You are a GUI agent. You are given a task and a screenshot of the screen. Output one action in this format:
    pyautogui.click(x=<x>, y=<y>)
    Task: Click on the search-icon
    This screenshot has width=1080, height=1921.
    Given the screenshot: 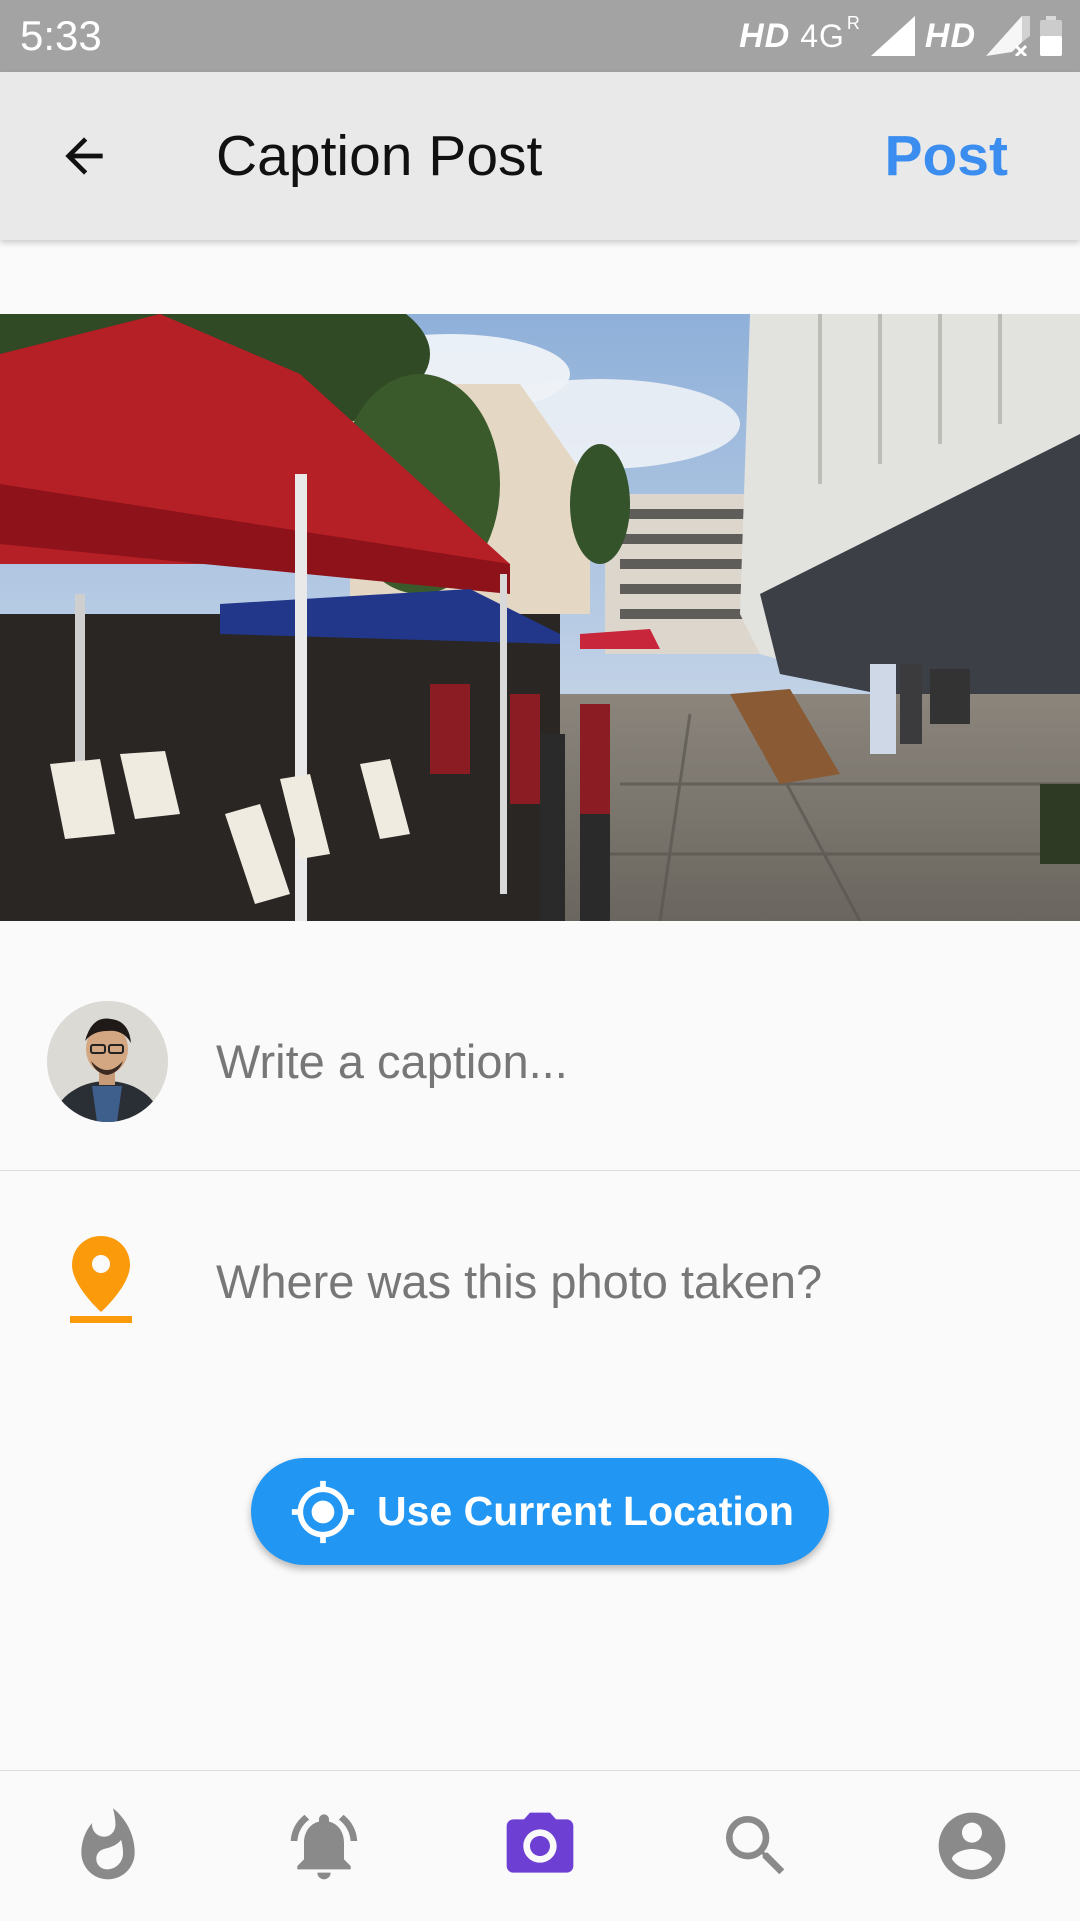 What is the action you would take?
    pyautogui.click(x=755, y=1845)
    